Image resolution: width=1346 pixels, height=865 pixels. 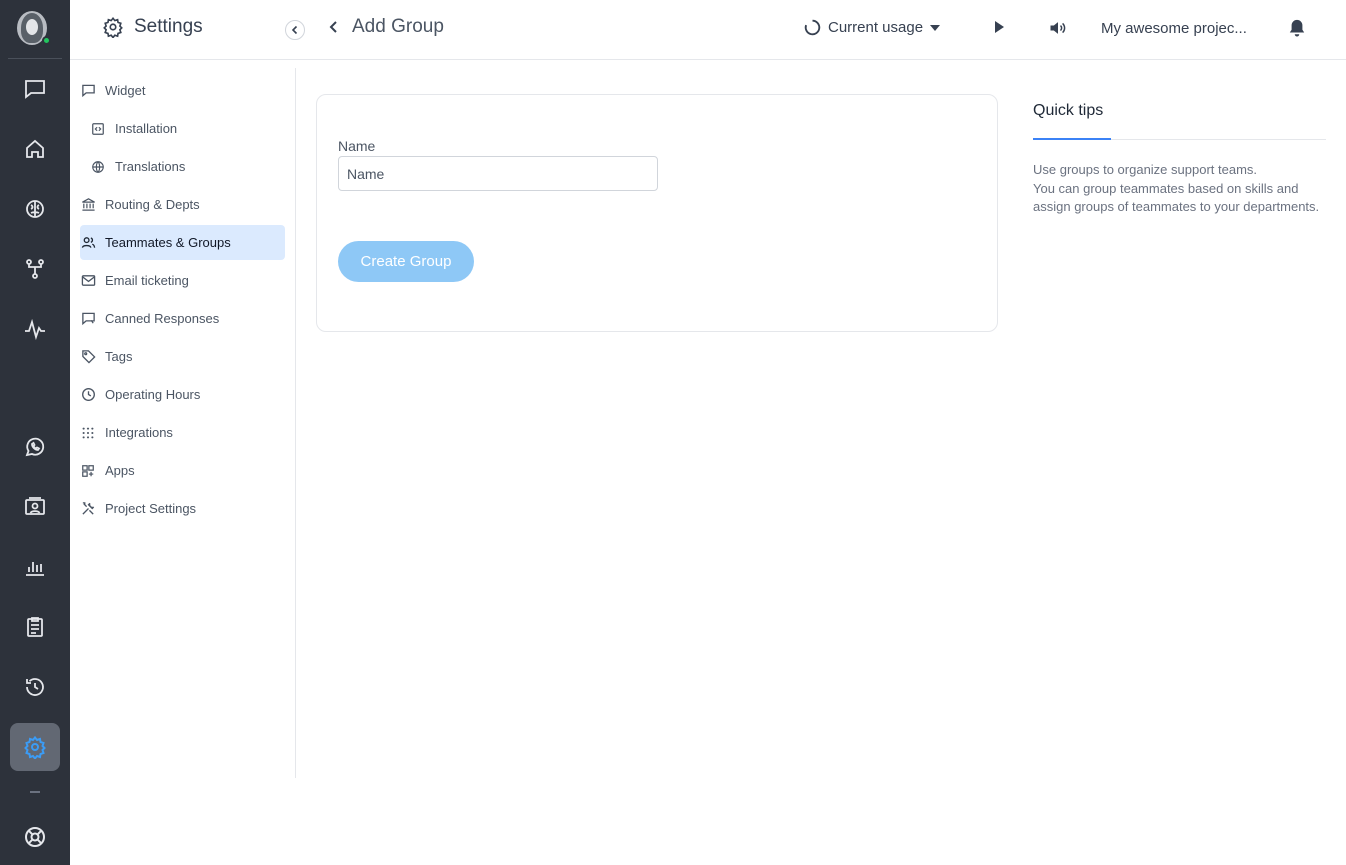 I want to click on chevron-left-icon, so click(x=294, y=30).